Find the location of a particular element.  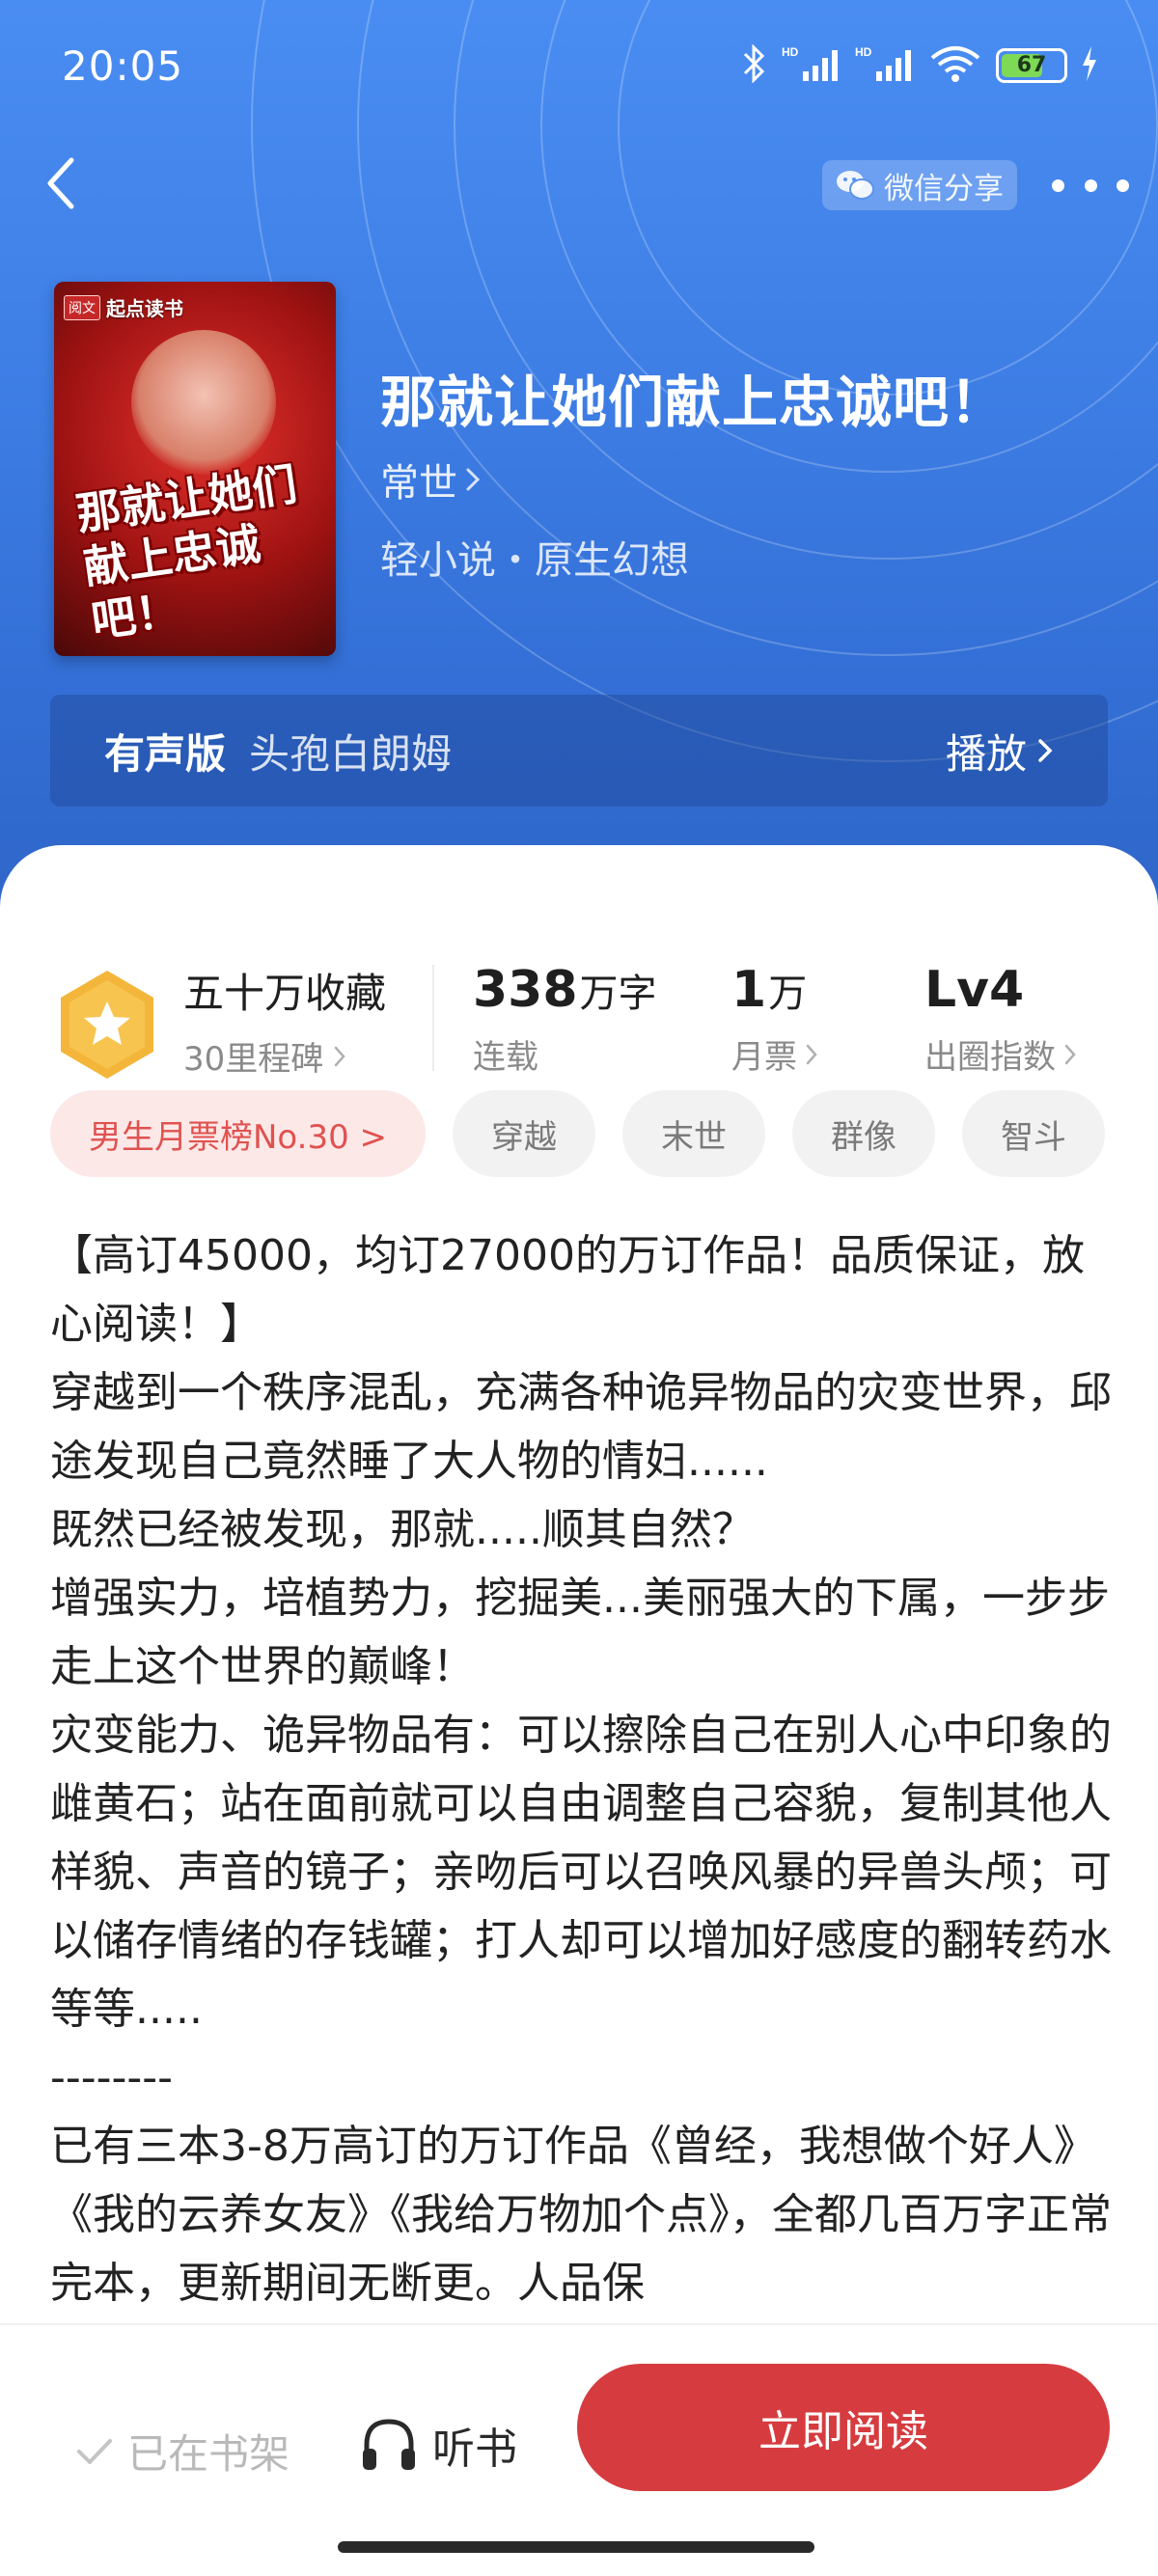

chevron-left-icon is located at coordinates (60, 183).